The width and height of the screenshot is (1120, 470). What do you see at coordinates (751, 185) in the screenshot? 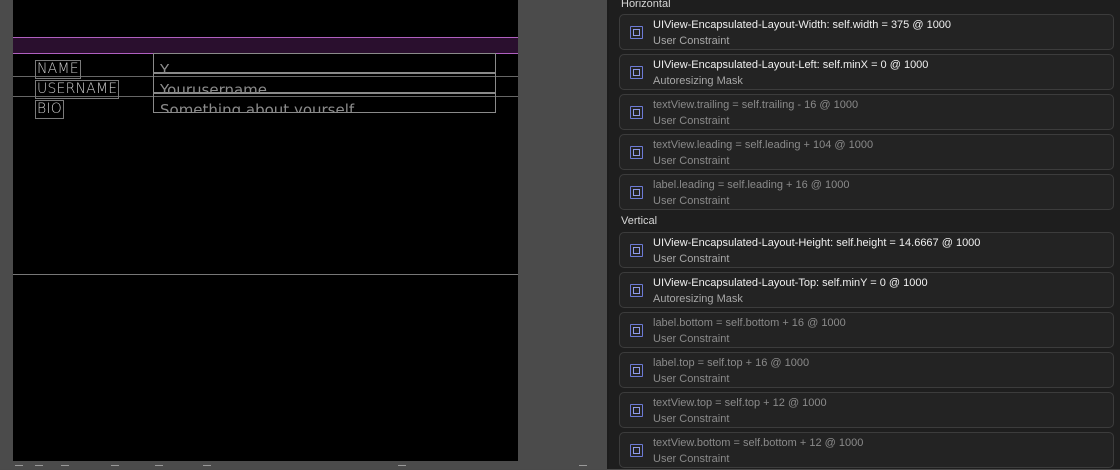
I see `constraint-title: label.leading = self.leading + 16 @ 1000` at bounding box center [751, 185].